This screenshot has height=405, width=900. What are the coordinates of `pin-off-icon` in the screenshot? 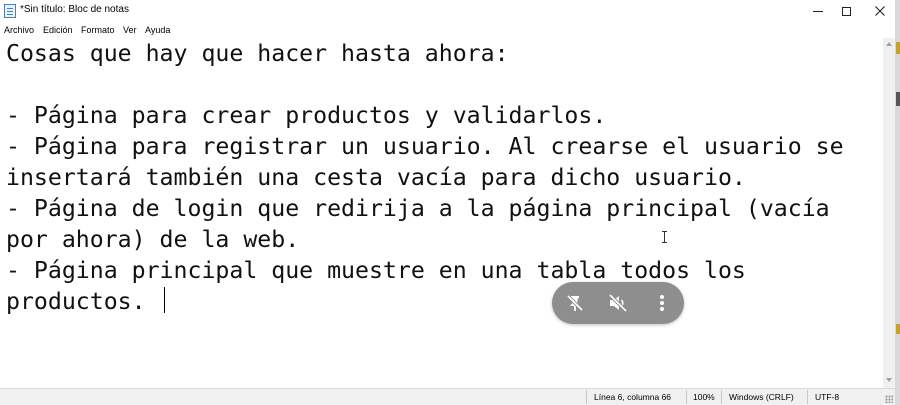 It's located at (575, 303).